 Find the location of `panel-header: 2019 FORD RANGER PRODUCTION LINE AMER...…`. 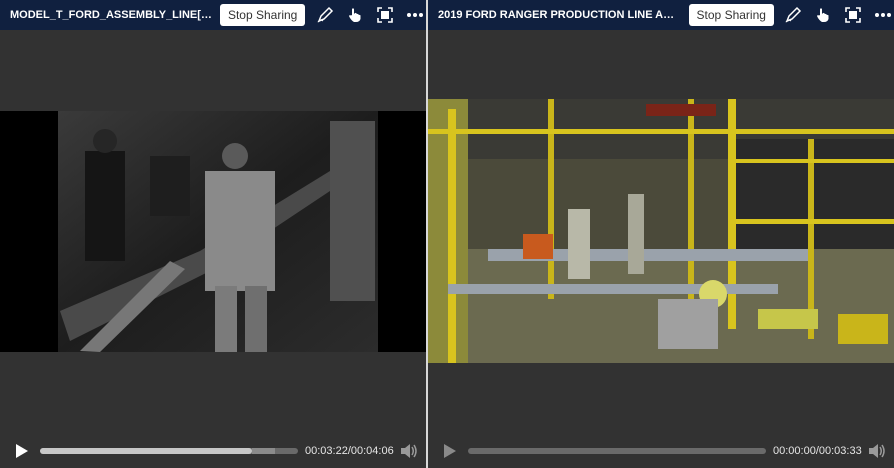

panel-header: 2019 FORD RANGER PRODUCTION LINE AMER...… is located at coordinates (661, 15).